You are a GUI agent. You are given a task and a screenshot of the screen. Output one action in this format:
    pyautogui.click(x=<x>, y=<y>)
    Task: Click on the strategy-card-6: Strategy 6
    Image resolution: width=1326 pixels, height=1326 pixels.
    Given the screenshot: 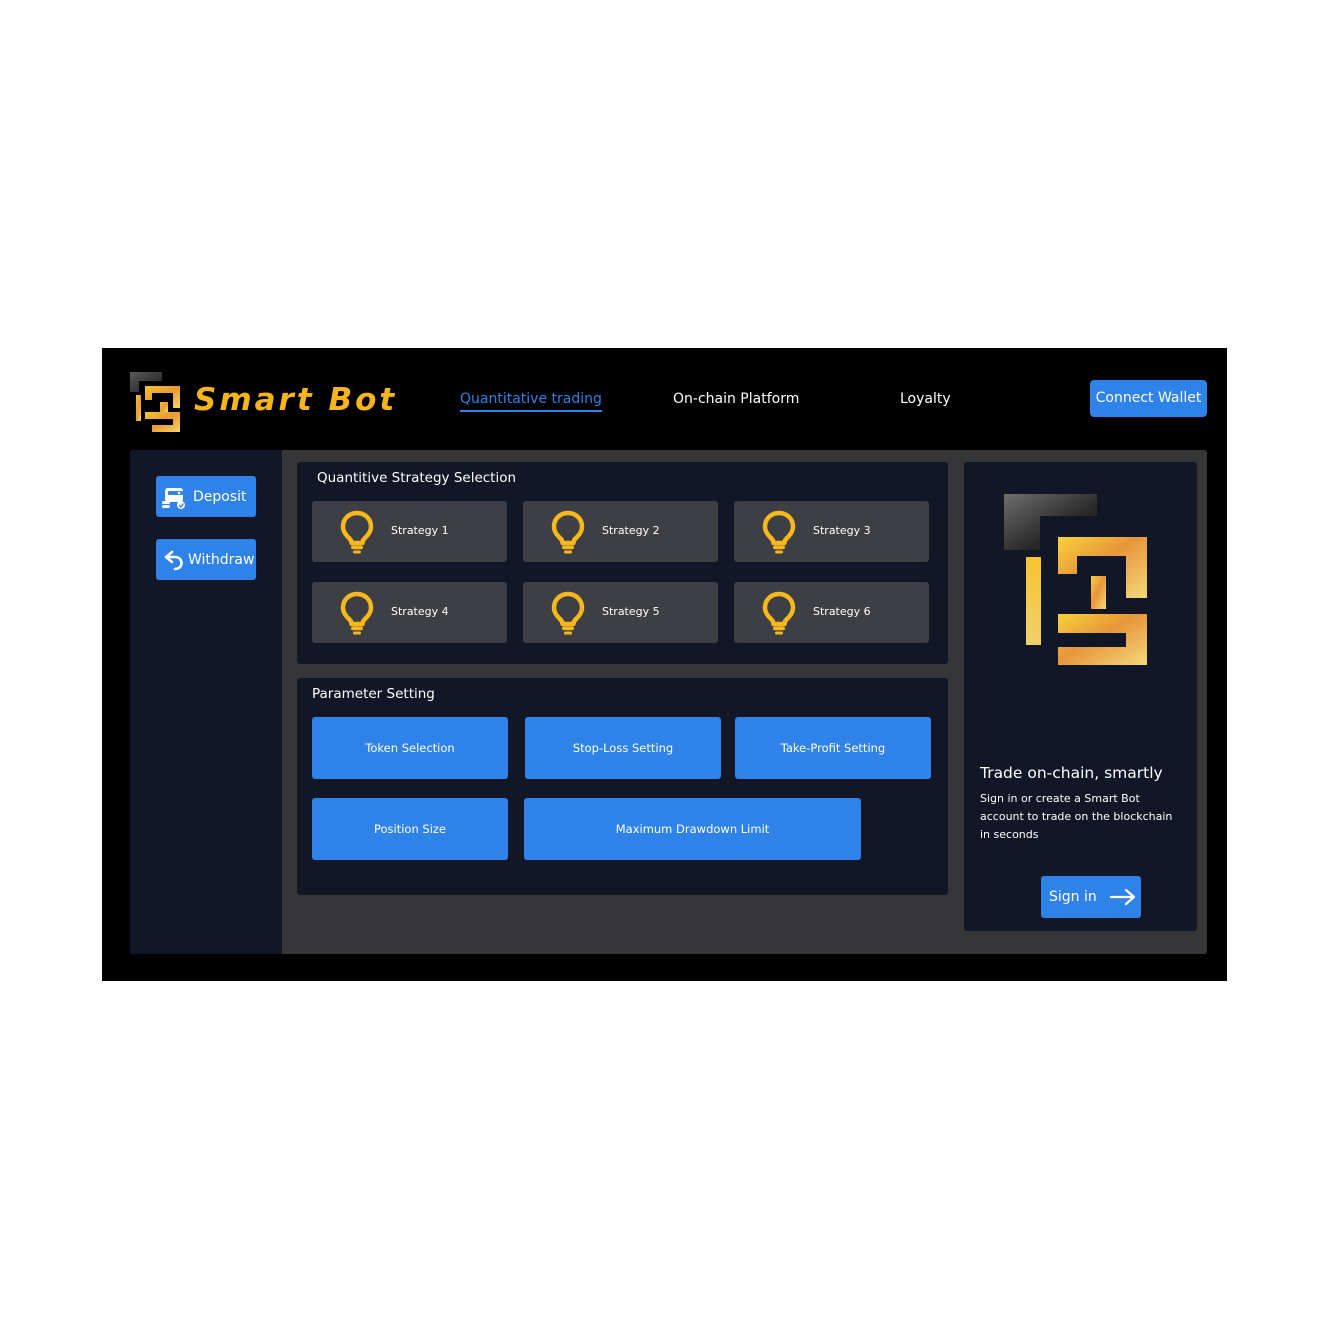 What is the action you would take?
    pyautogui.click(x=831, y=612)
    